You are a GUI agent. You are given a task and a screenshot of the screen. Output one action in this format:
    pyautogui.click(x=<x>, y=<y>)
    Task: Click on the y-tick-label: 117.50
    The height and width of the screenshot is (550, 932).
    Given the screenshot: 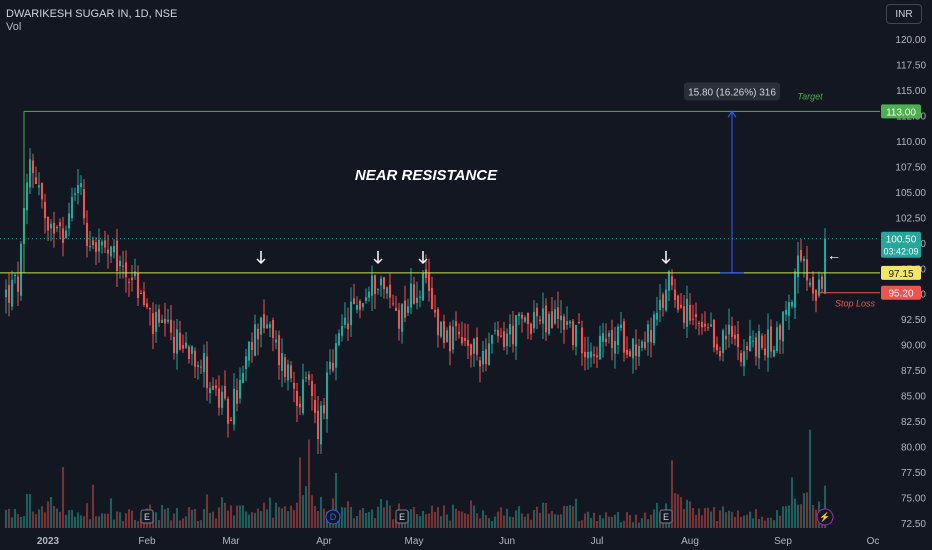 What is the action you would take?
    pyautogui.click(x=911, y=65)
    